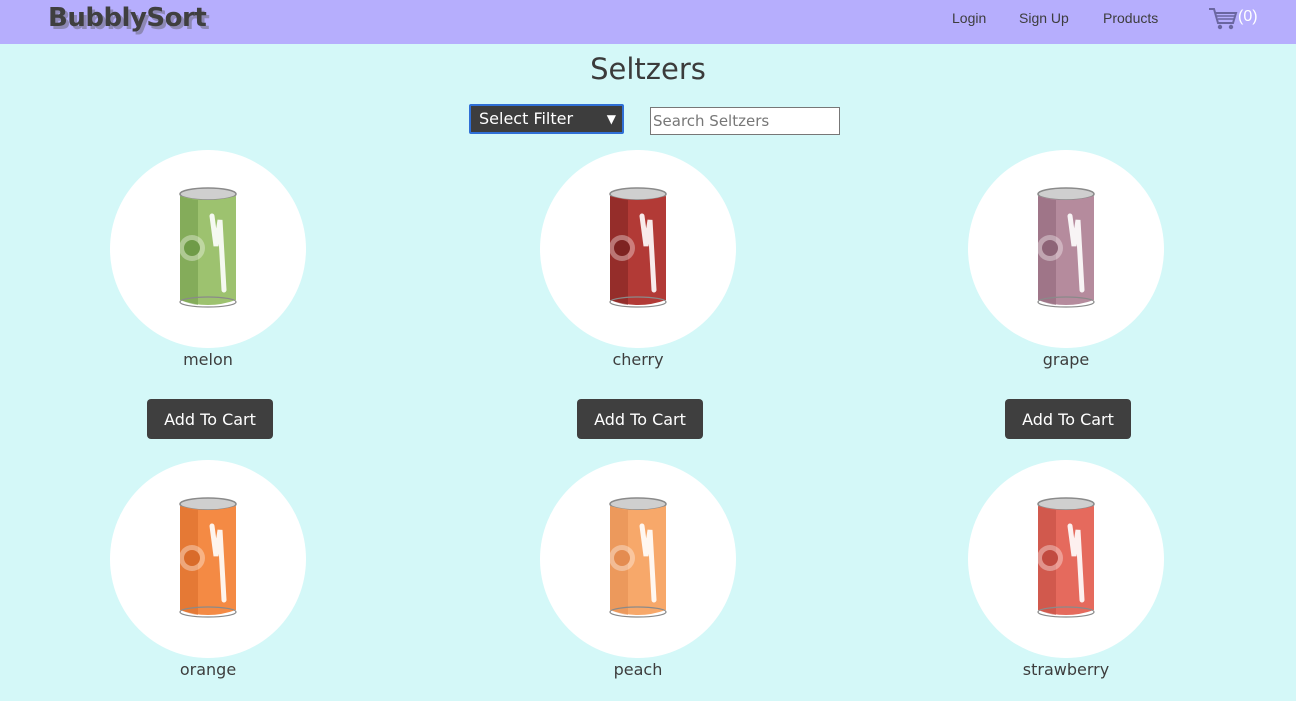  Describe the element at coordinates (648, 69) in the screenshot. I see `page-title: Seltzers` at that location.